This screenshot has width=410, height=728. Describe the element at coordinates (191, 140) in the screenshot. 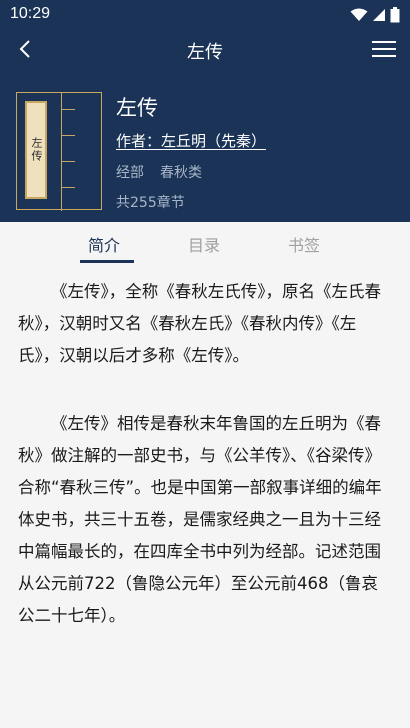

I see `book-author-link: 作者：左丘明（先秦）` at that location.